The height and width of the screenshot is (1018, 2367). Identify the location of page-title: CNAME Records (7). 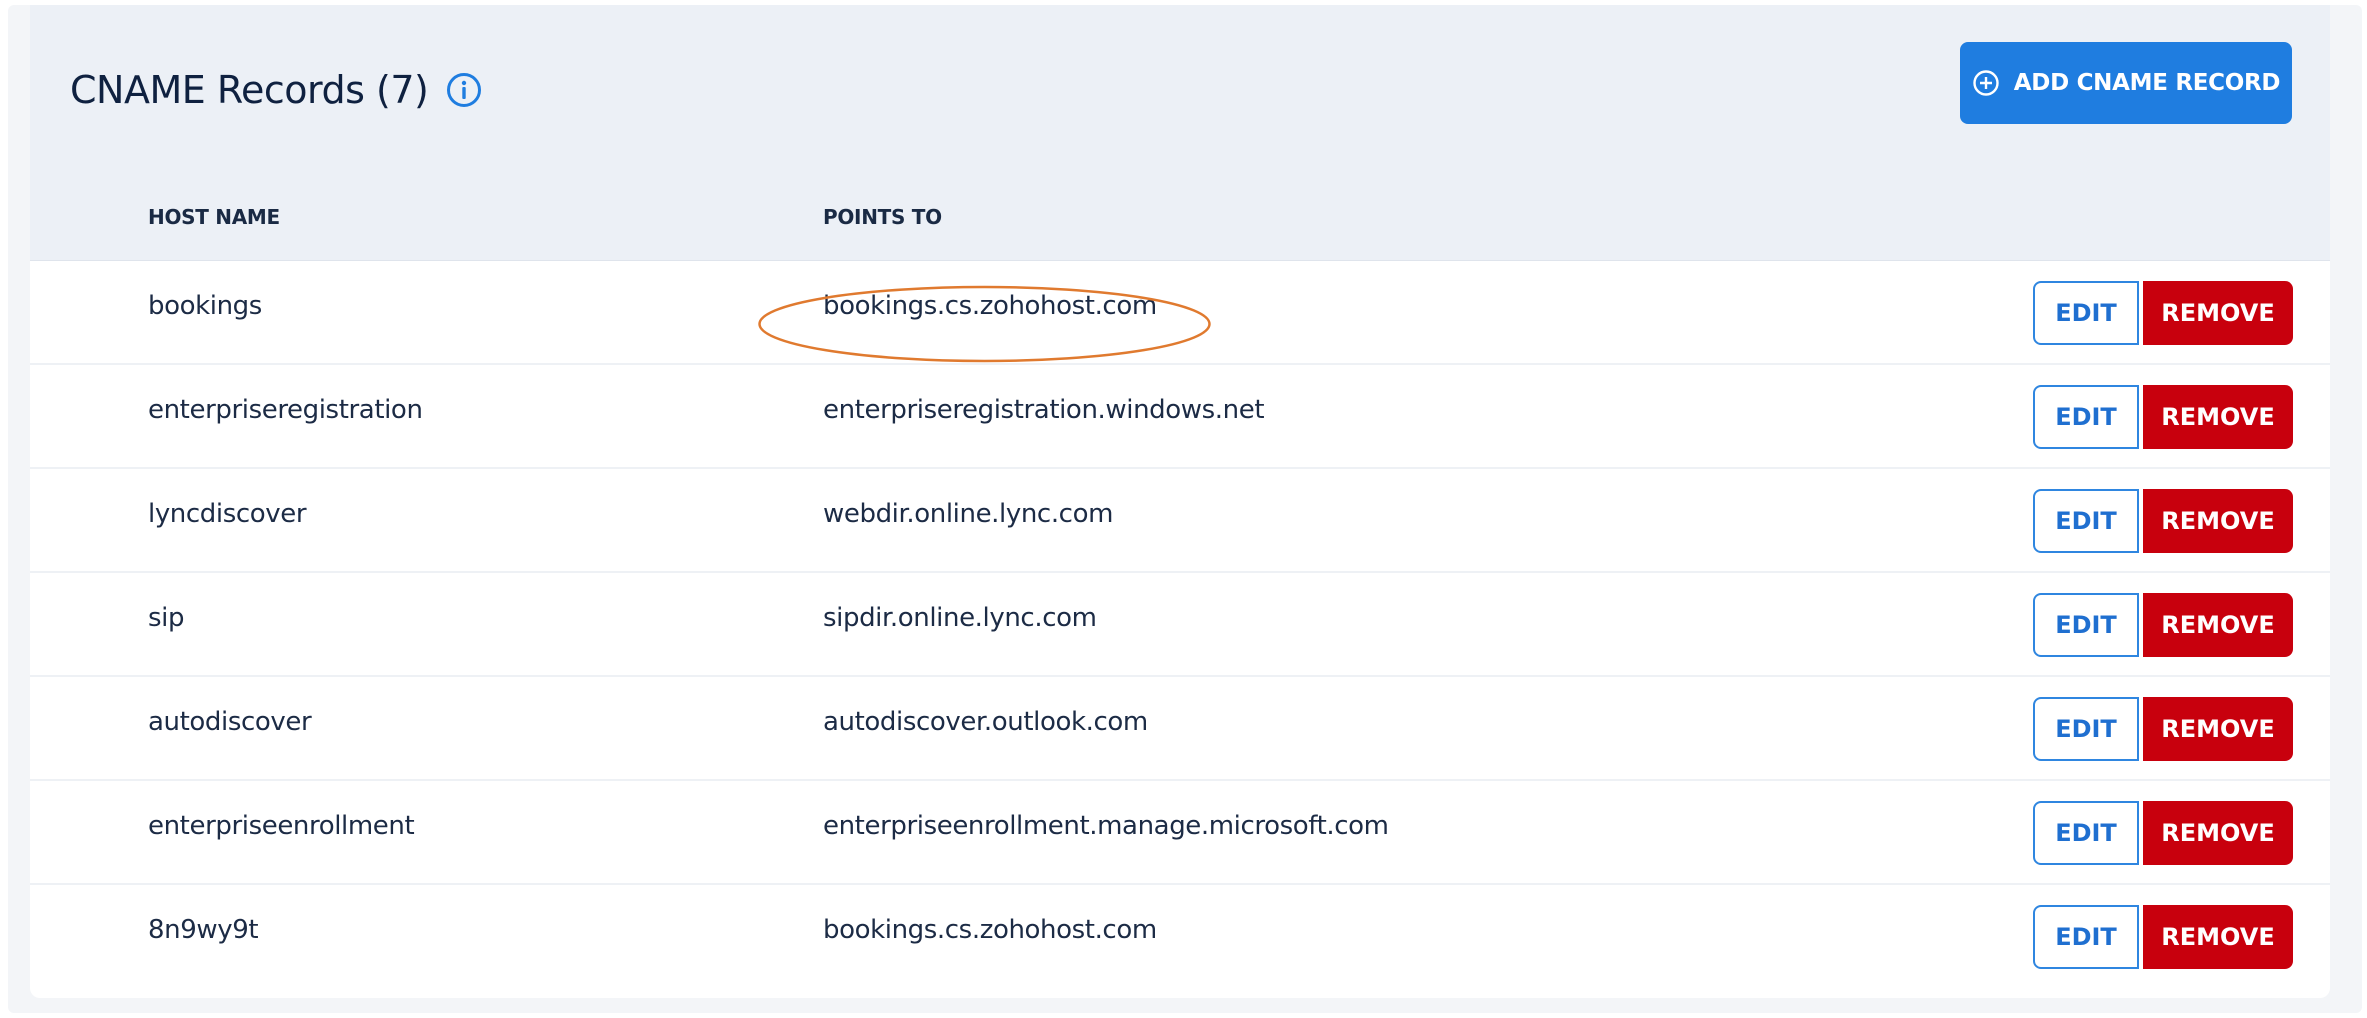
(249, 90).